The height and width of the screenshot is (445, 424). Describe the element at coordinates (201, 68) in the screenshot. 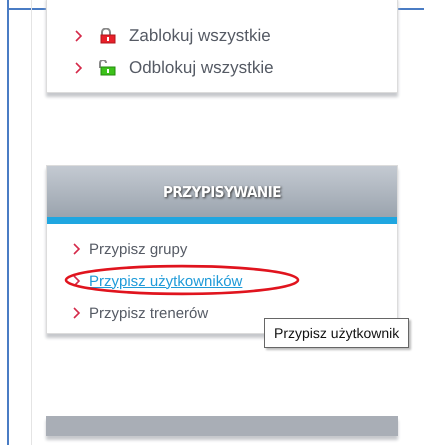

I see `menu-link: Odblokuj wszystkie` at that location.